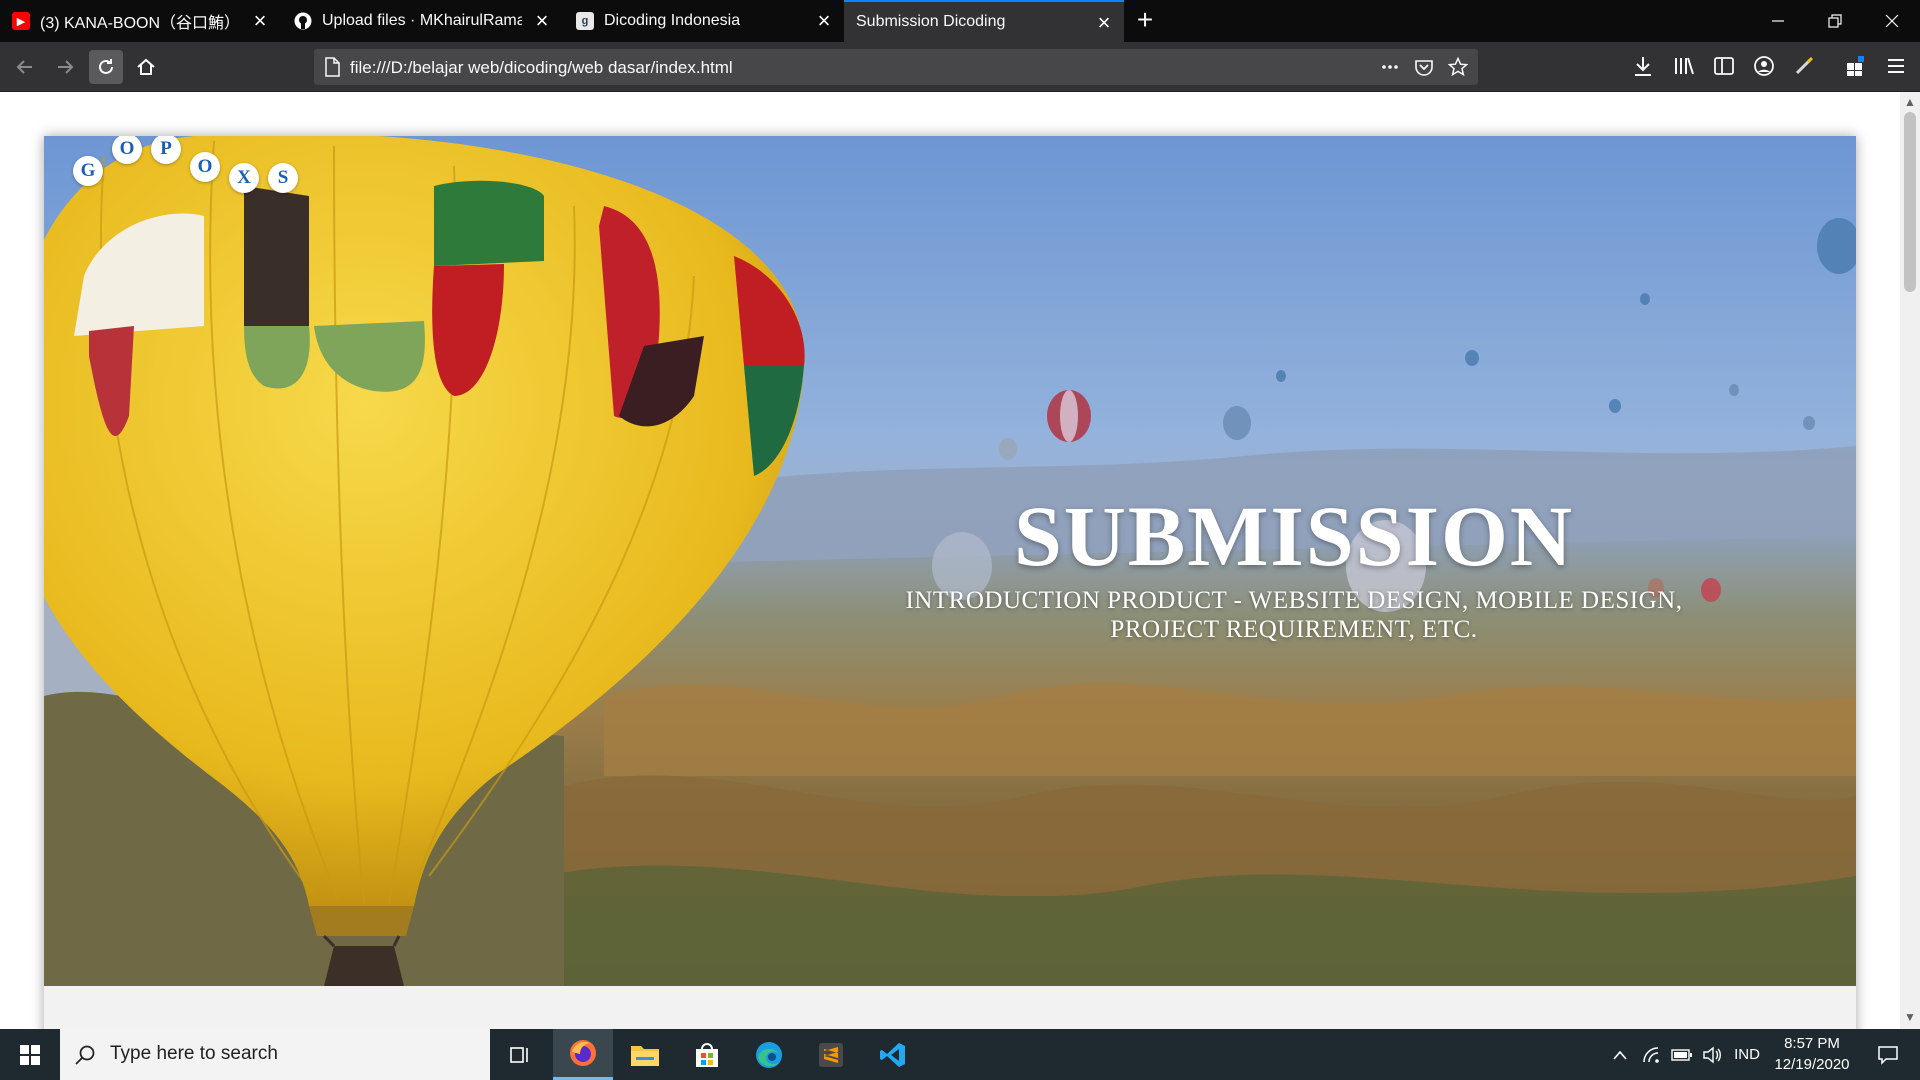  What do you see at coordinates (1857, 67) in the screenshot?
I see `extensions-icon` at bounding box center [1857, 67].